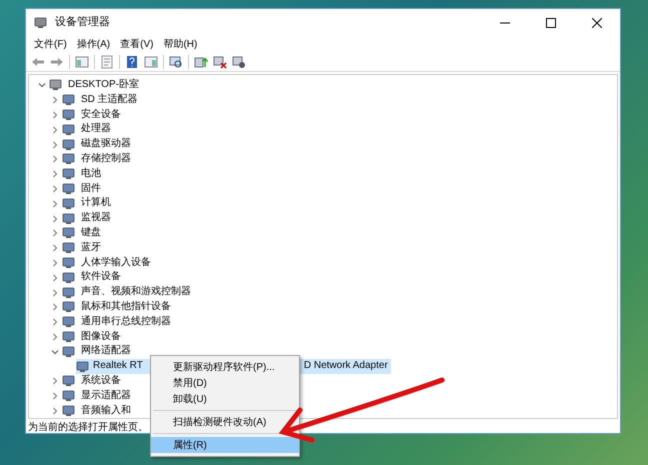  I want to click on help-icon, so click(132, 61).